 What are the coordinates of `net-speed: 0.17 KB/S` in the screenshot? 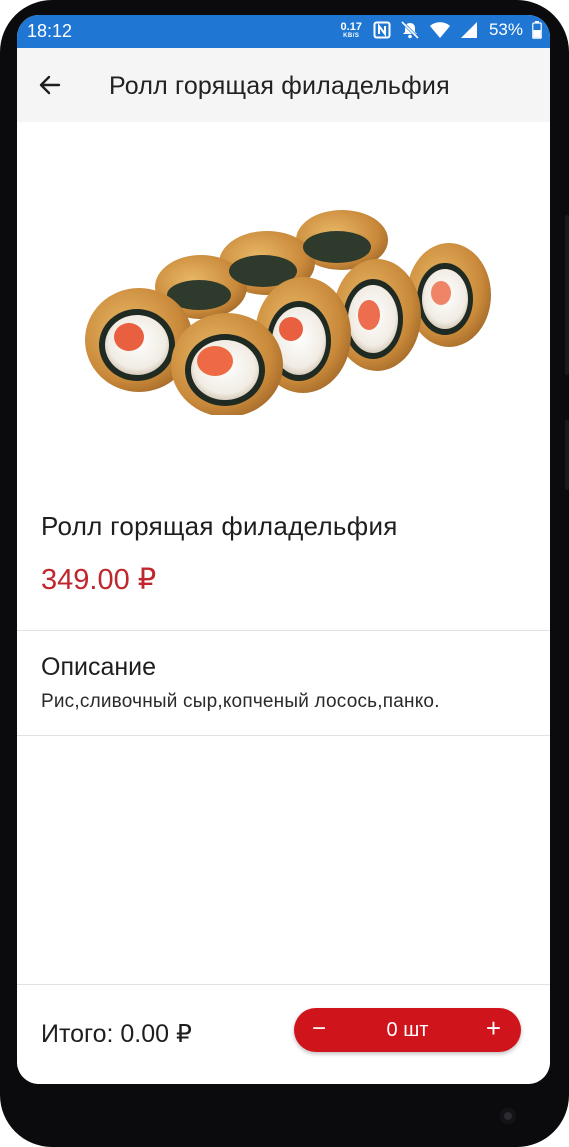 It's located at (351, 29).